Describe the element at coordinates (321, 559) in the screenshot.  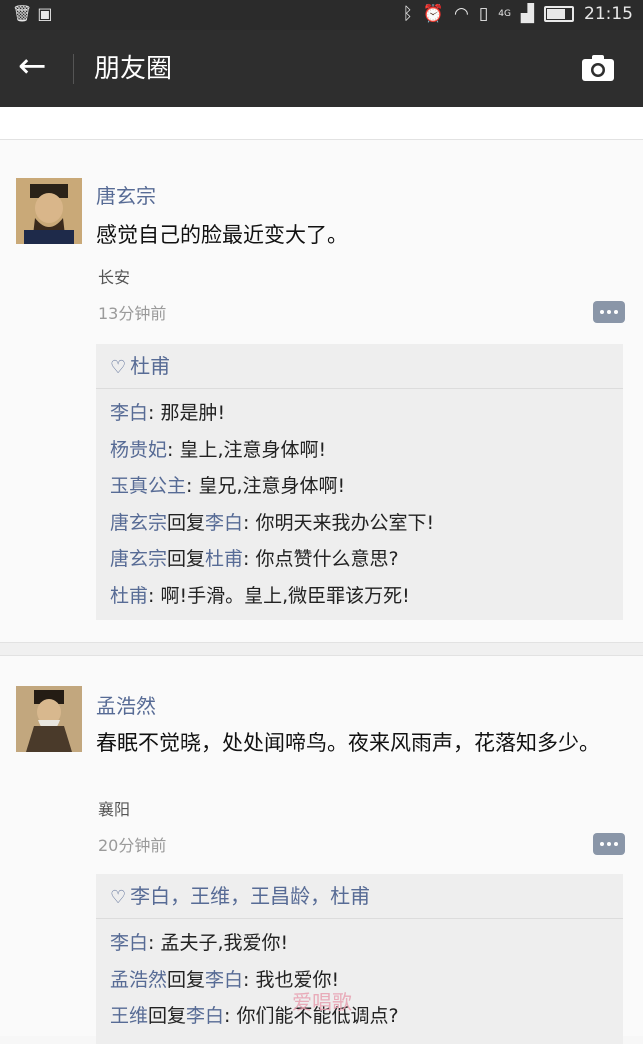
I see `comment-text: : 你点赞什么意思?` at that location.